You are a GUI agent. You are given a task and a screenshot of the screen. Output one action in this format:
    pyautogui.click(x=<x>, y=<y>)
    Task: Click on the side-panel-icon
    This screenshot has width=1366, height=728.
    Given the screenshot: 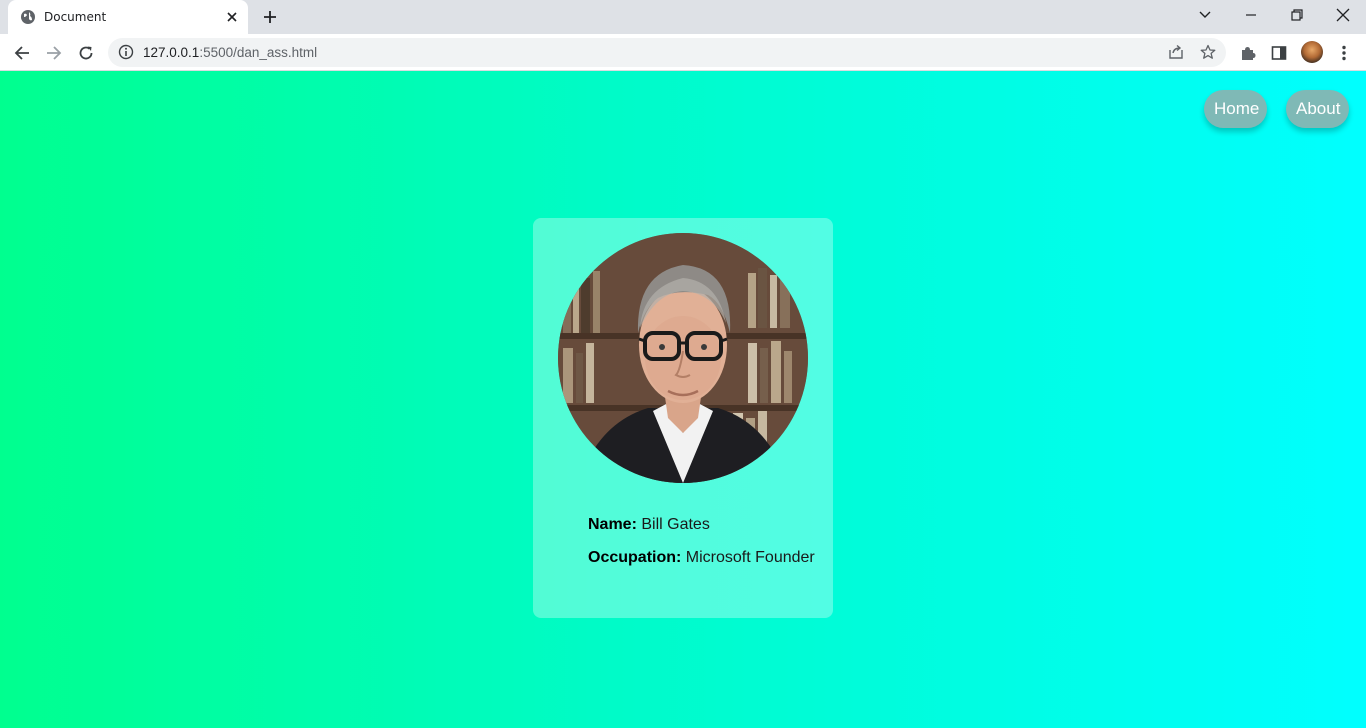 What is the action you would take?
    pyautogui.click(x=1279, y=53)
    